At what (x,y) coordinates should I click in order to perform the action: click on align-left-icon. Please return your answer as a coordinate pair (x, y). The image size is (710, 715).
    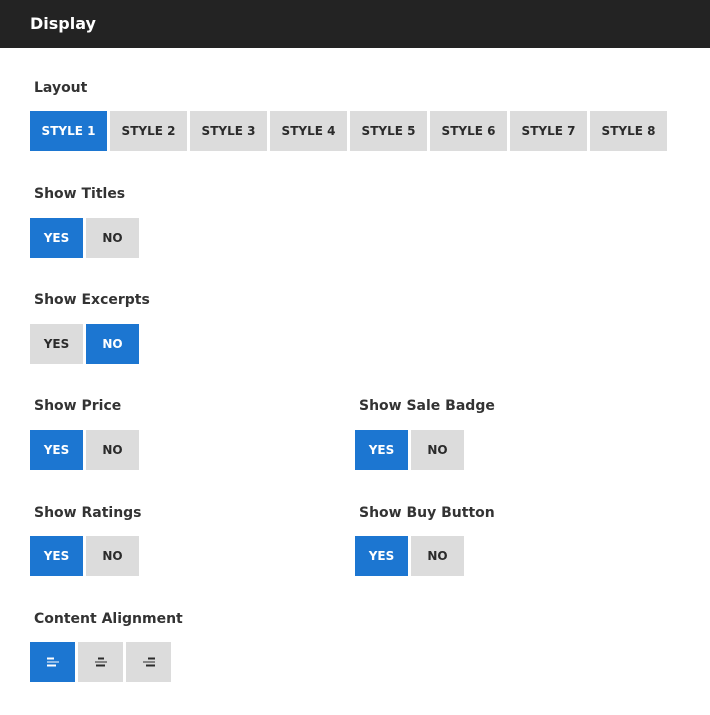
    Looking at the image, I should click on (52, 662).